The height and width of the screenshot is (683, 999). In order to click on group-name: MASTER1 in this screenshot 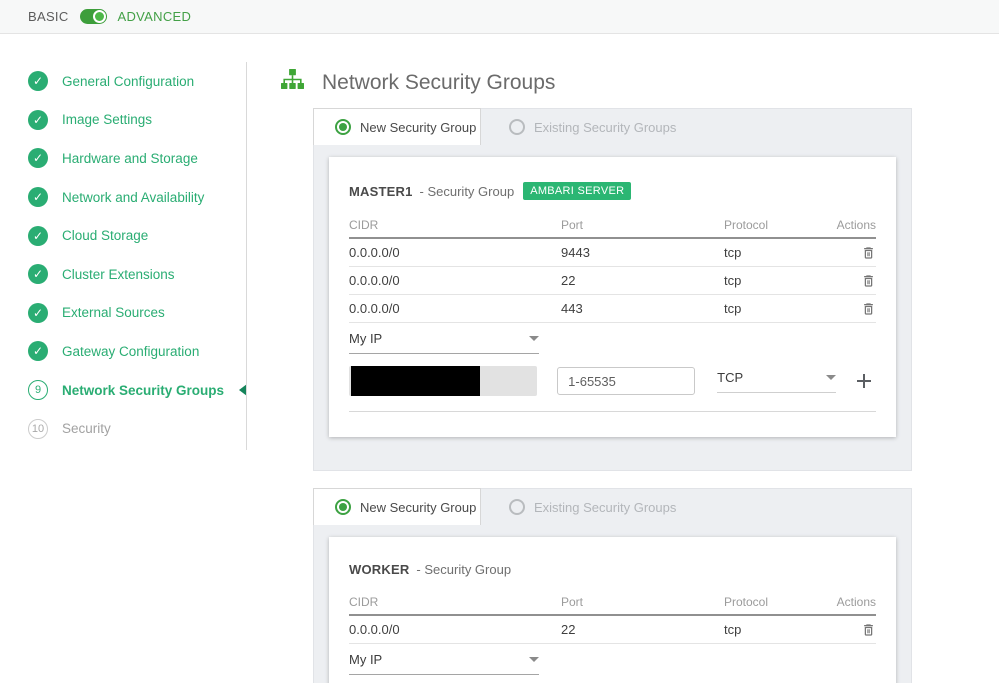, I will do `click(381, 191)`.